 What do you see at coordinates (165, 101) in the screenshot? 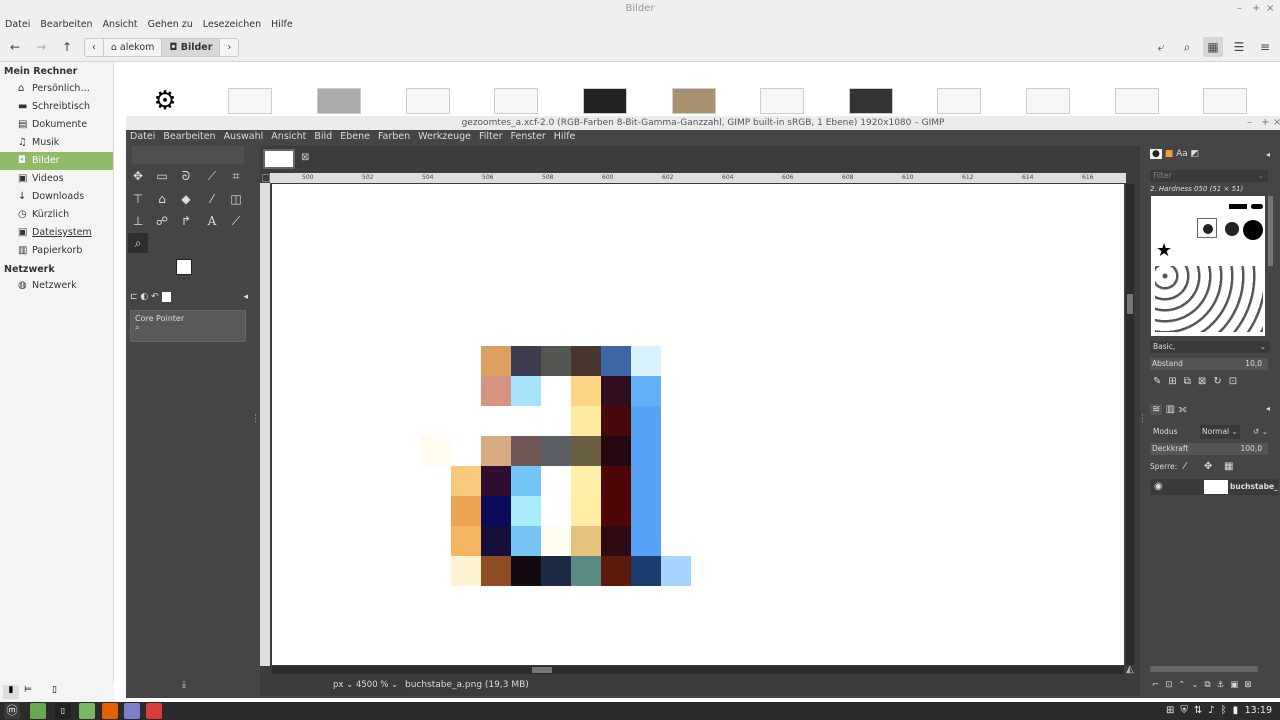
I see `thumbnail-gear: ⚙` at bounding box center [165, 101].